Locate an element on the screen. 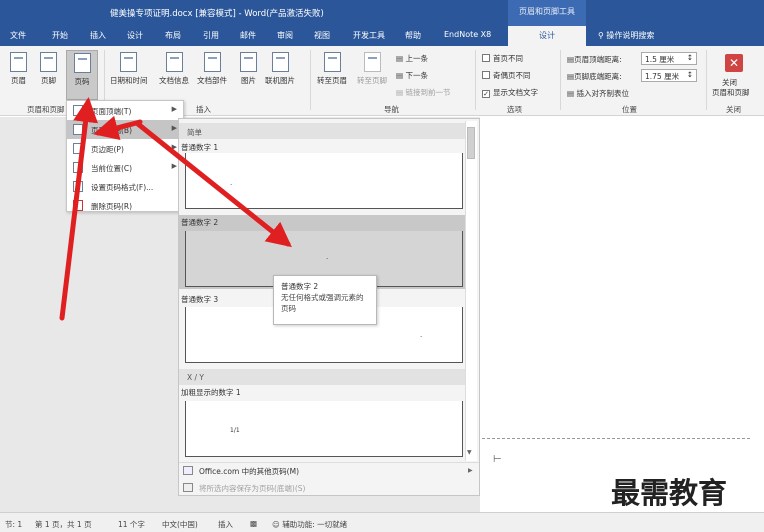 The image size is (764, 532). datetime-button-label: 日期和时间 is located at coordinates (129, 80).